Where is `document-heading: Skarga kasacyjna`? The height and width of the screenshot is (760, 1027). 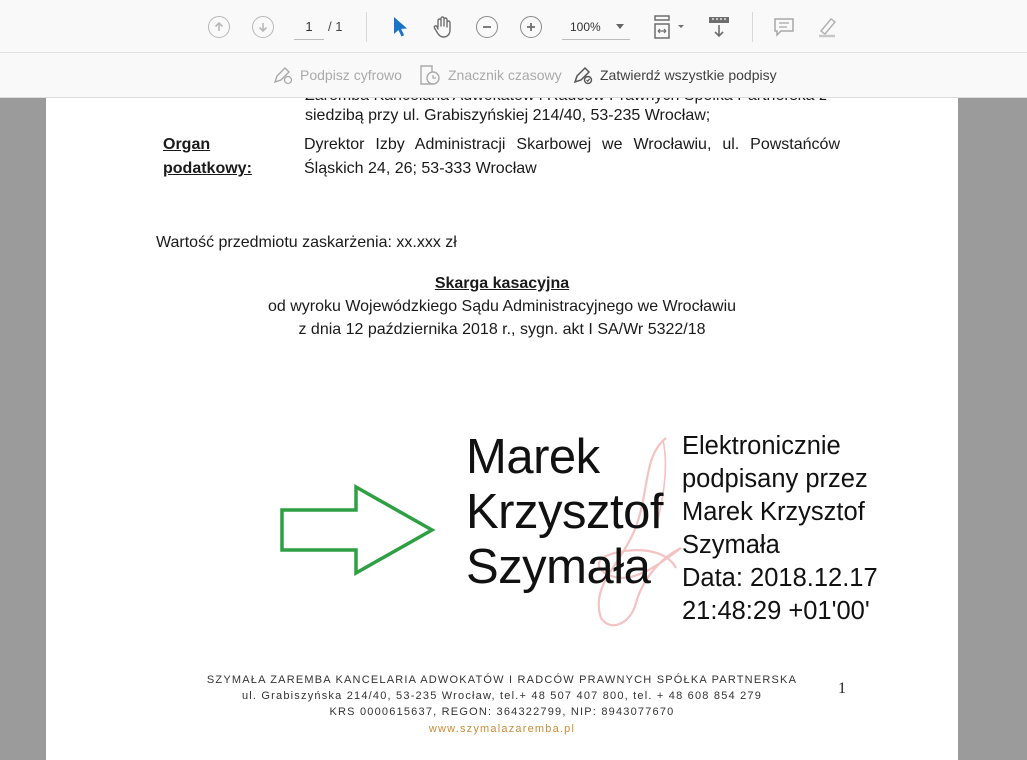
document-heading: Skarga kasacyjna is located at coordinates (502, 284).